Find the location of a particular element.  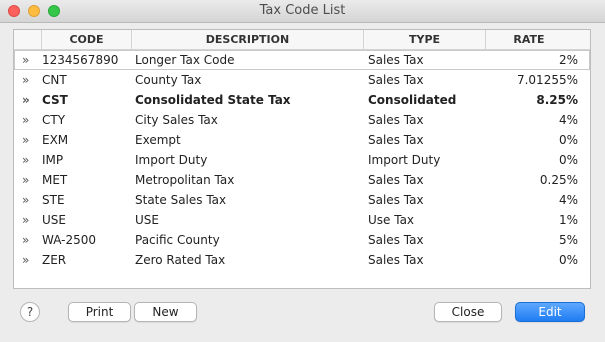

cell-code: CNT is located at coordinates (54, 80).